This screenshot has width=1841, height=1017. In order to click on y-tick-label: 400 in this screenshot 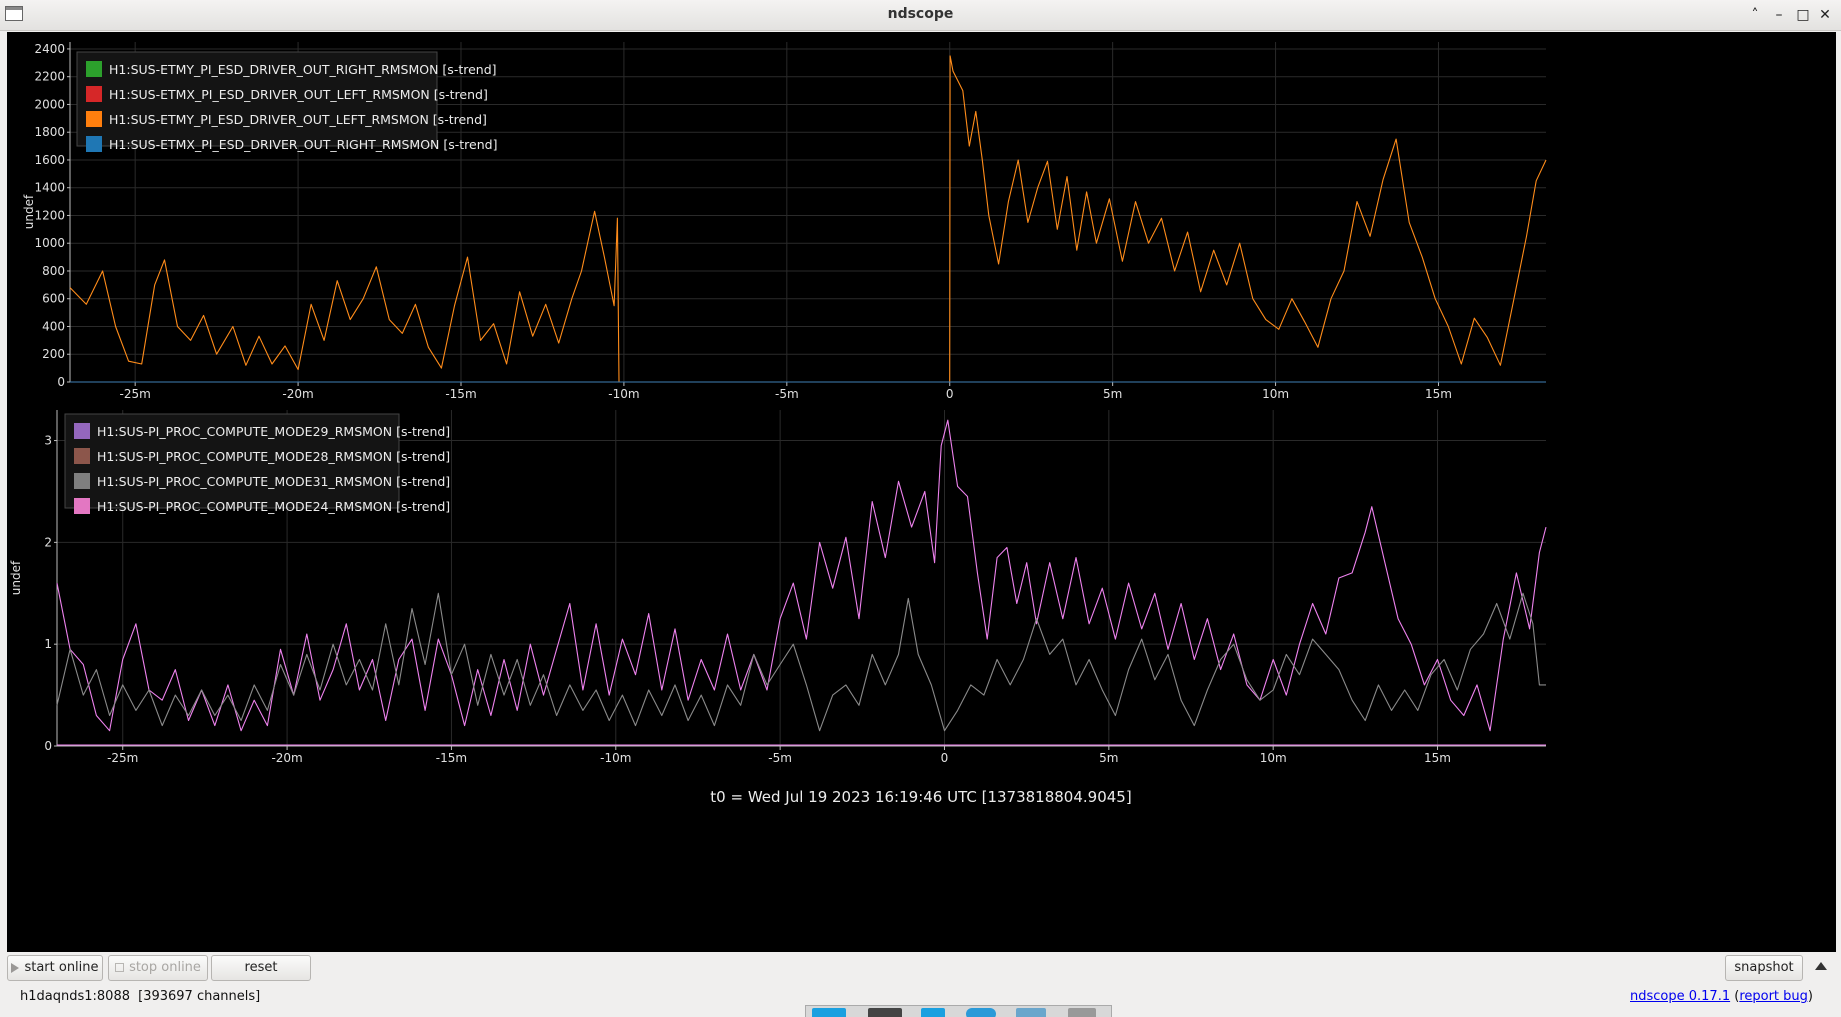, I will do `click(53, 326)`.